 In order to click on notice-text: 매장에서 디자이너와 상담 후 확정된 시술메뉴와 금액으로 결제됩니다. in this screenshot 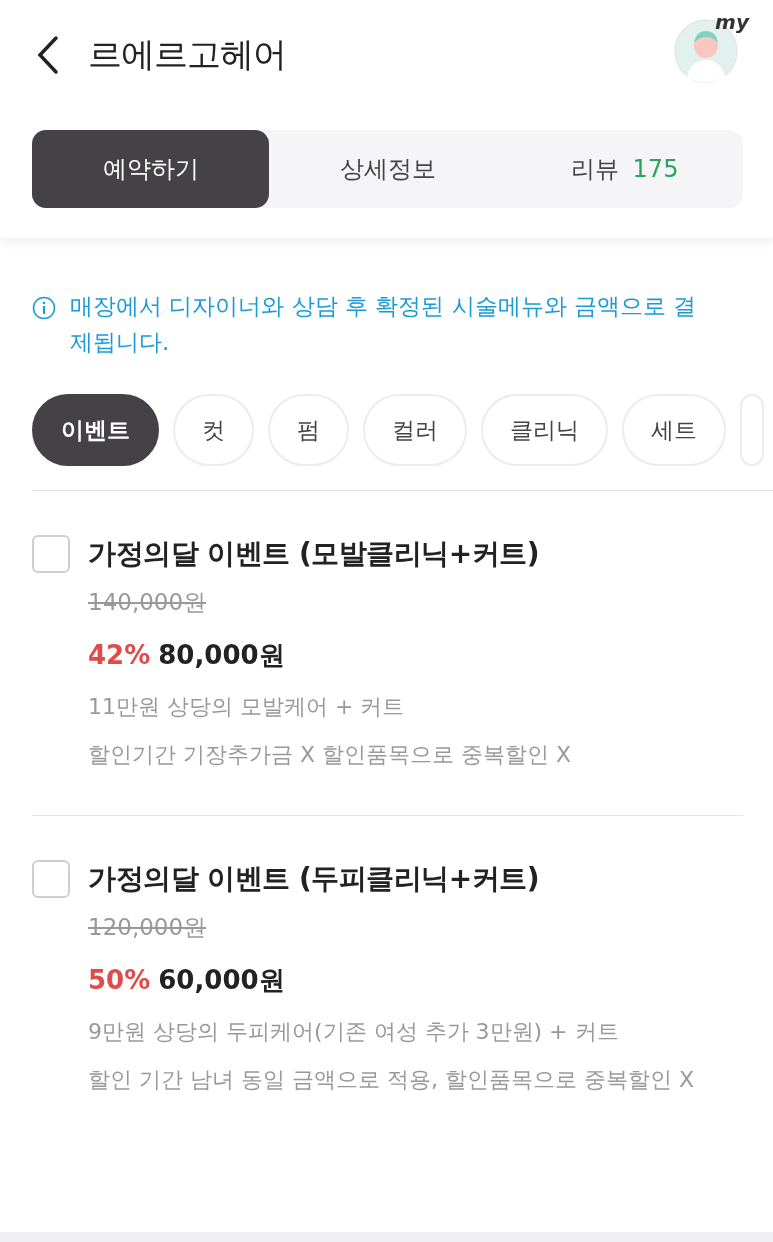, I will do `click(384, 324)`.